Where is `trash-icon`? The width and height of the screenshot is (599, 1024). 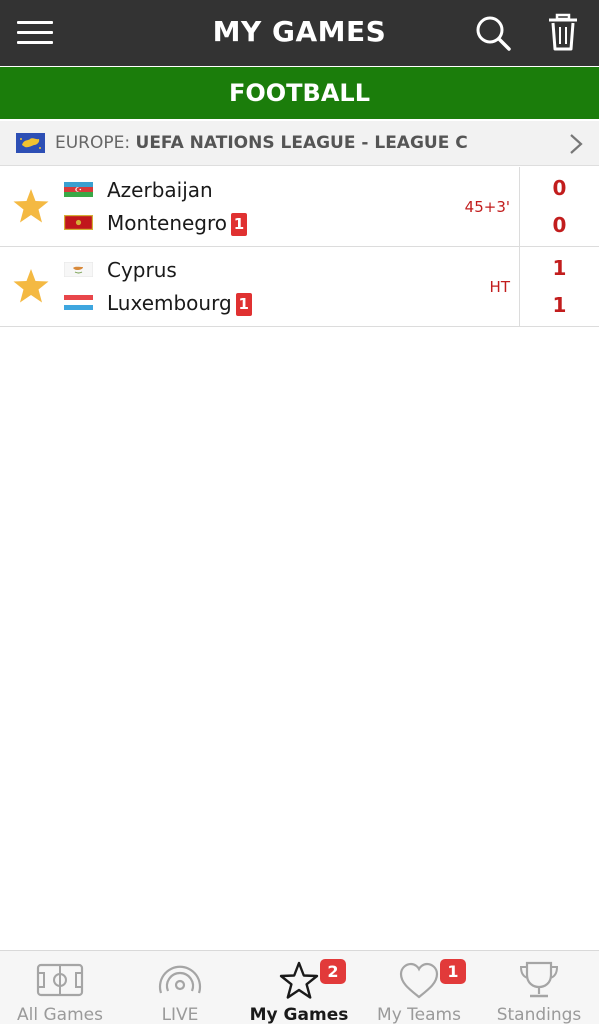 trash-icon is located at coordinates (563, 32).